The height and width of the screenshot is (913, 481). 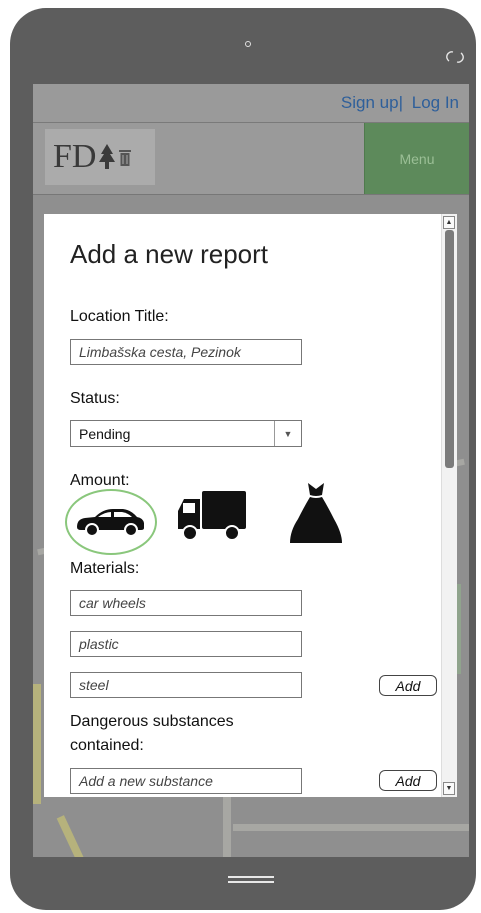 What do you see at coordinates (186, 603) in the screenshot?
I see `material-item: car wheels` at bounding box center [186, 603].